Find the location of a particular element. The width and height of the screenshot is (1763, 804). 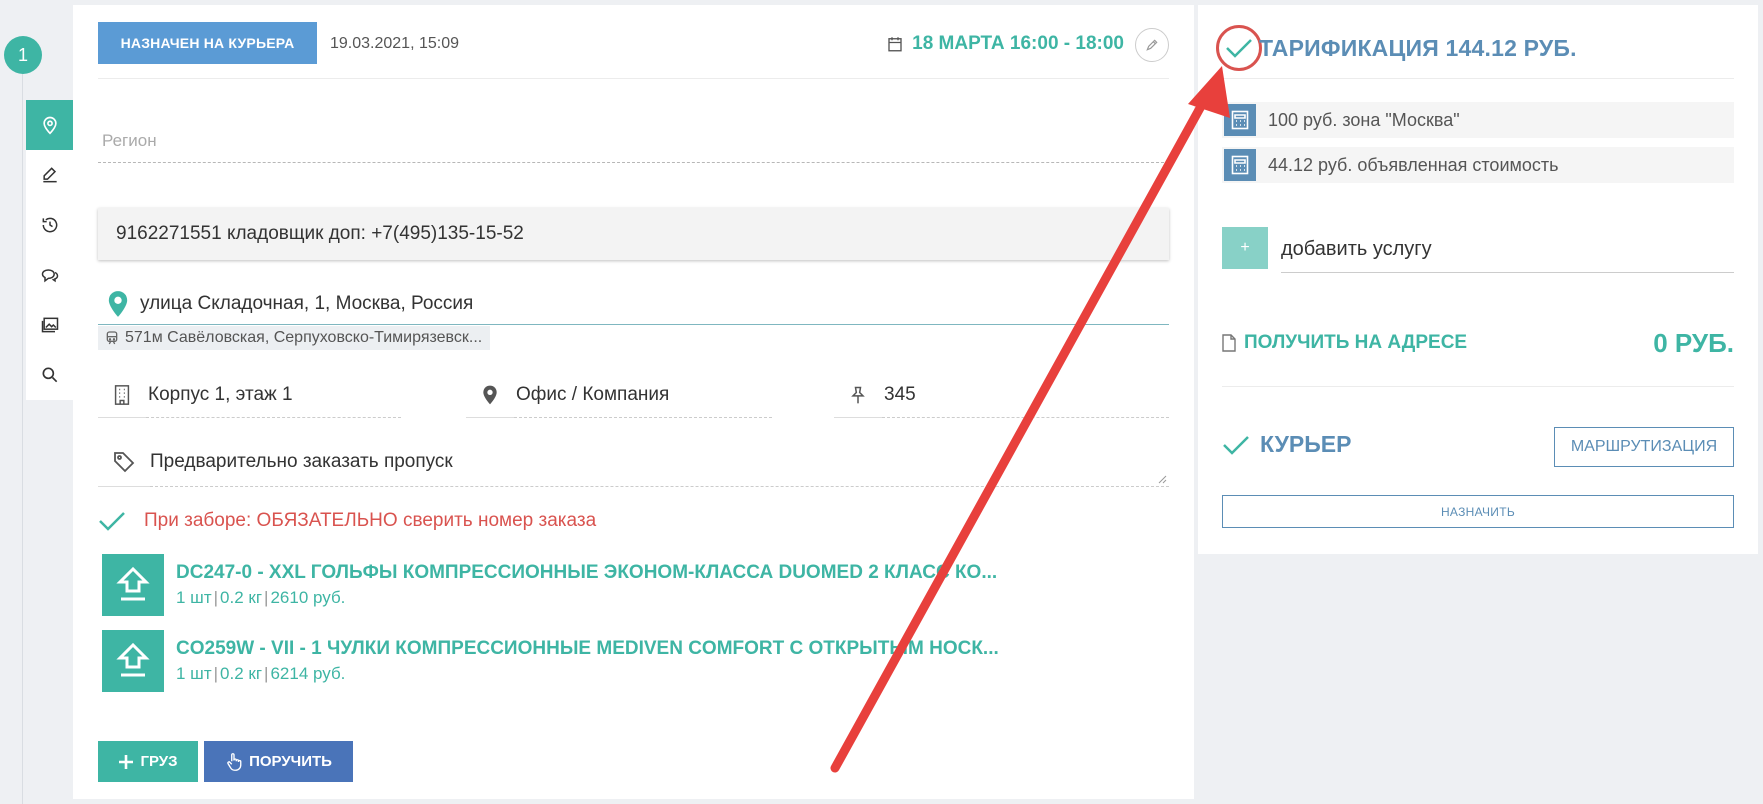

status-button: НАЗНАЧЕН НА КУРЬЕРА is located at coordinates (207, 43).